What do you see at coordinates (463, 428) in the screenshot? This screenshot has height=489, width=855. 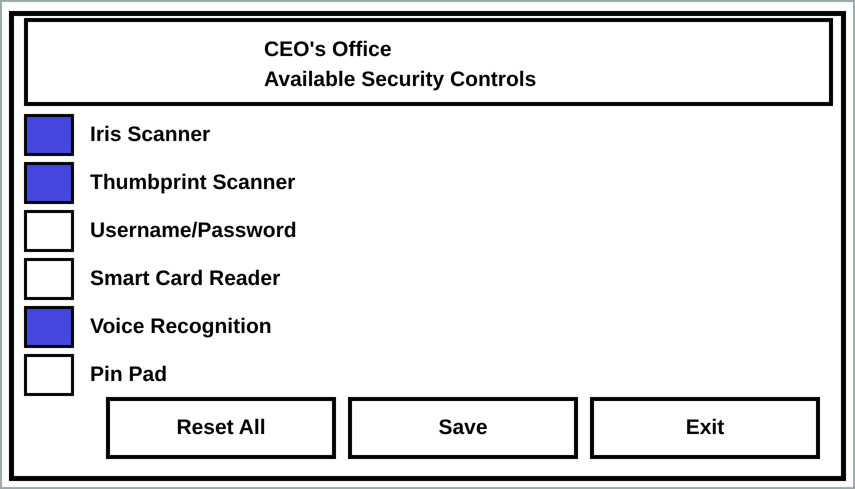 I see `action-button: Save` at bounding box center [463, 428].